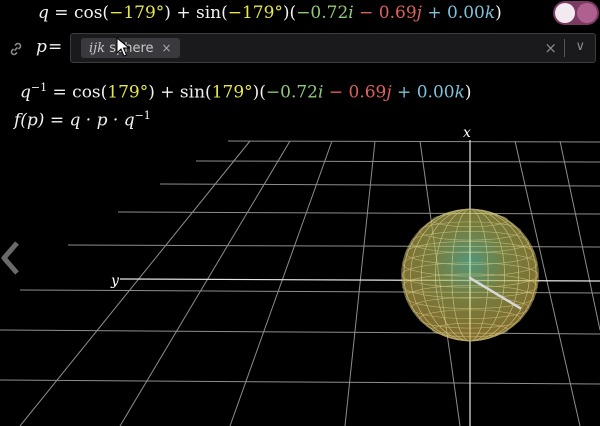 Image resolution: width=600 pixels, height=426 pixels. I want to click on x-axis-label: x, so click(467, 133).